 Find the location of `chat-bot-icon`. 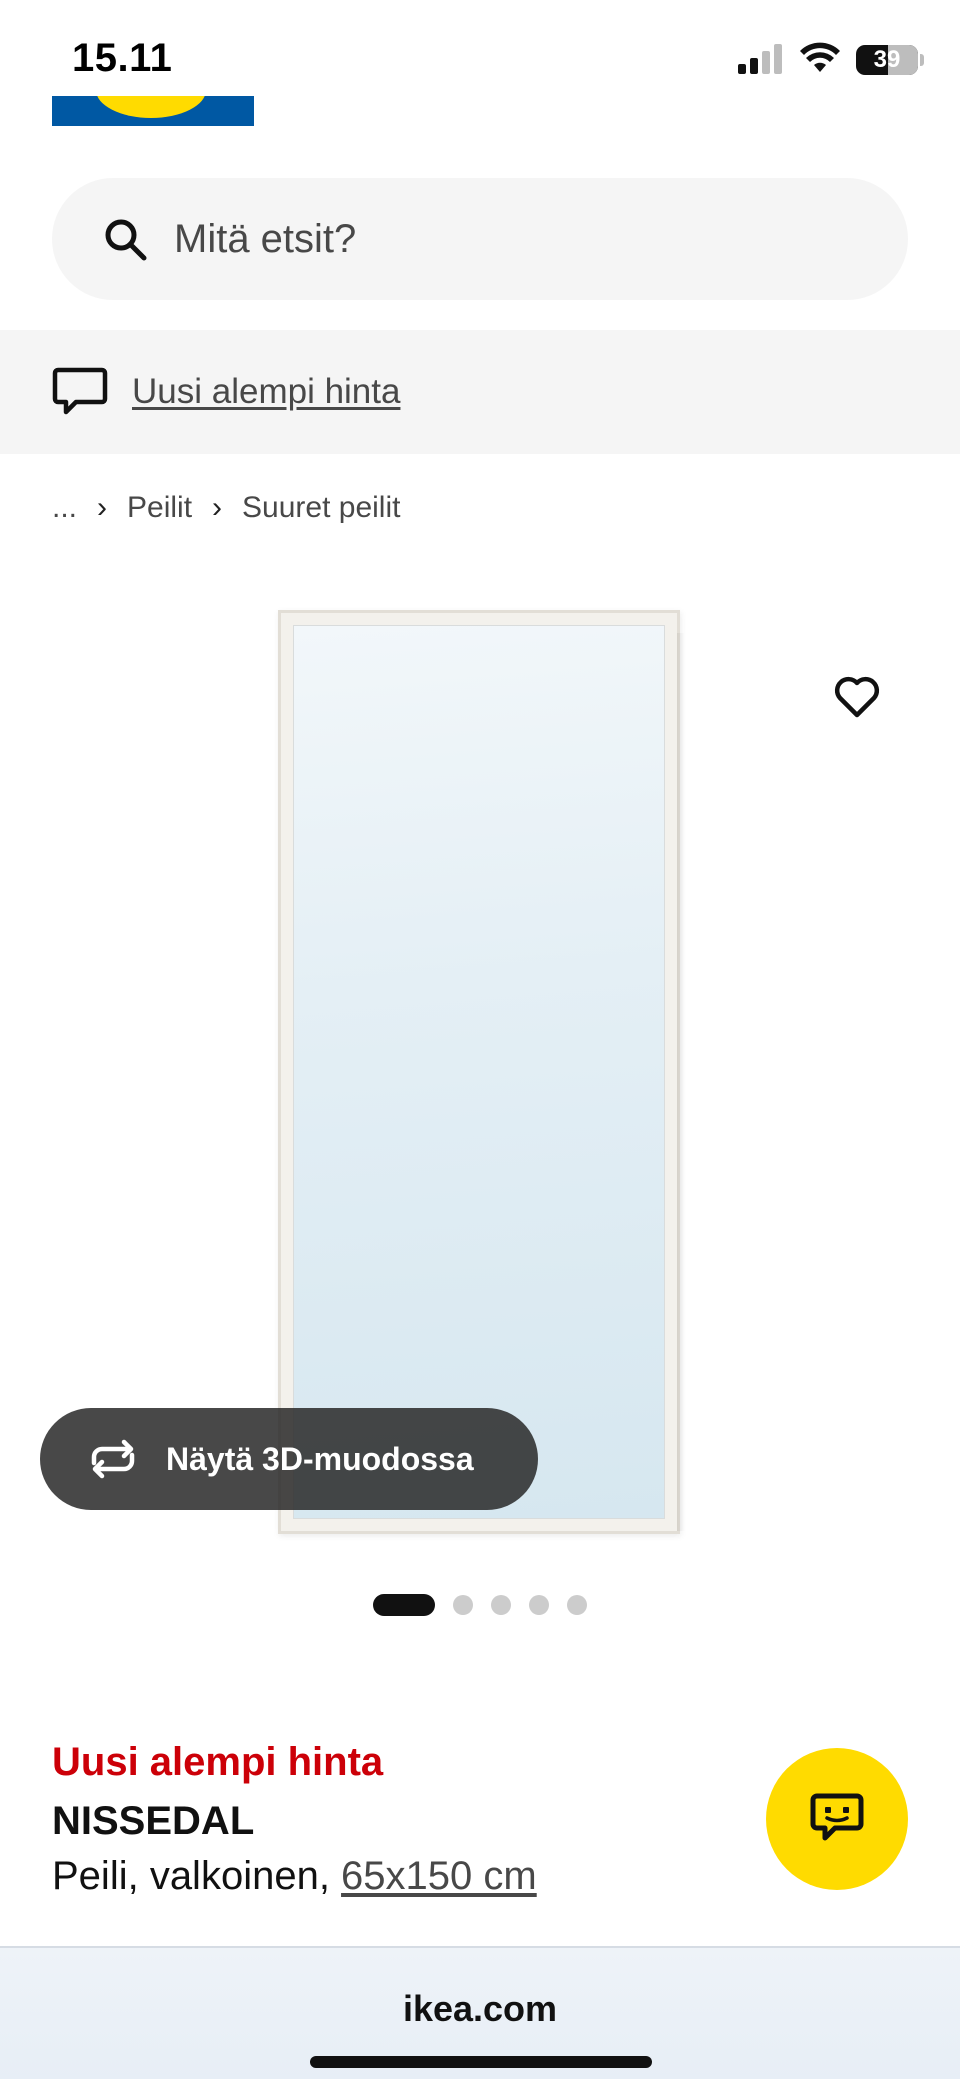

chat-bot-icon is located at coordinates (837, 1819).